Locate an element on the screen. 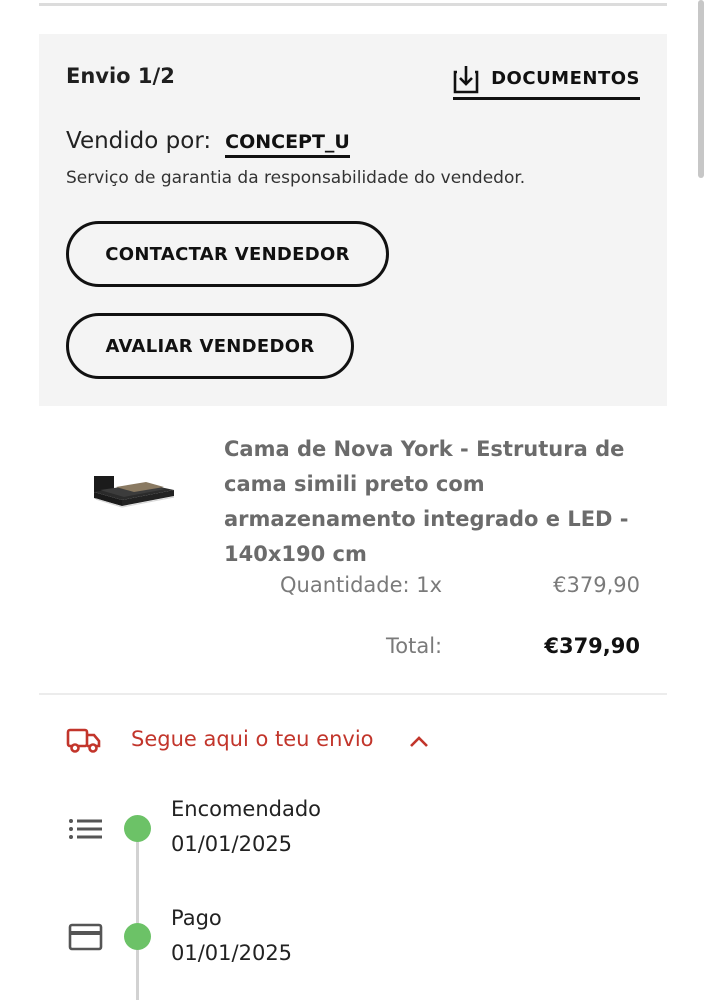  credit-card-icon is located at coordinates (86, 939).